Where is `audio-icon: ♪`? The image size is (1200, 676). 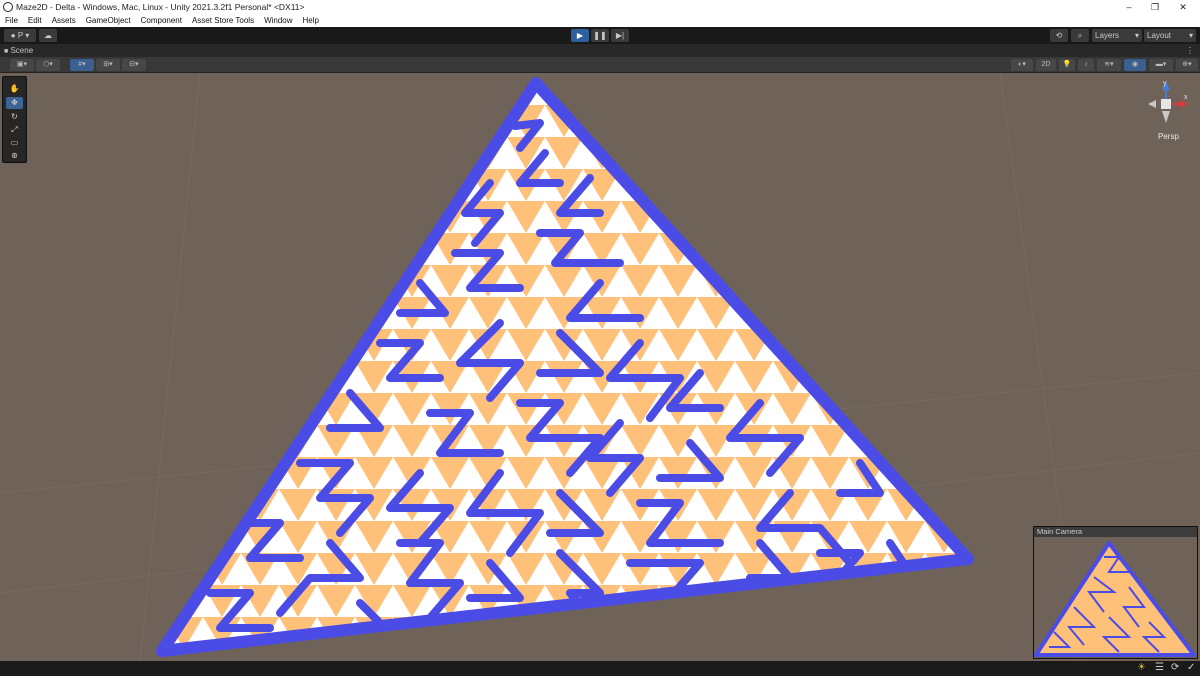 audio-icon: ♪ is located at coordinates (1086, 64).